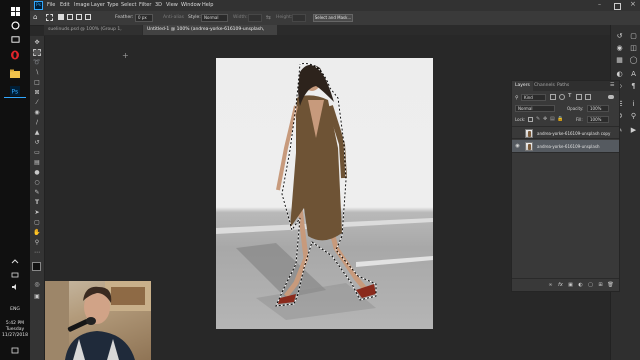  What do you see at coordinates (517, 146) in the screenshot?
I see `eye-icon: ◉` at bounding box center [517, 146].